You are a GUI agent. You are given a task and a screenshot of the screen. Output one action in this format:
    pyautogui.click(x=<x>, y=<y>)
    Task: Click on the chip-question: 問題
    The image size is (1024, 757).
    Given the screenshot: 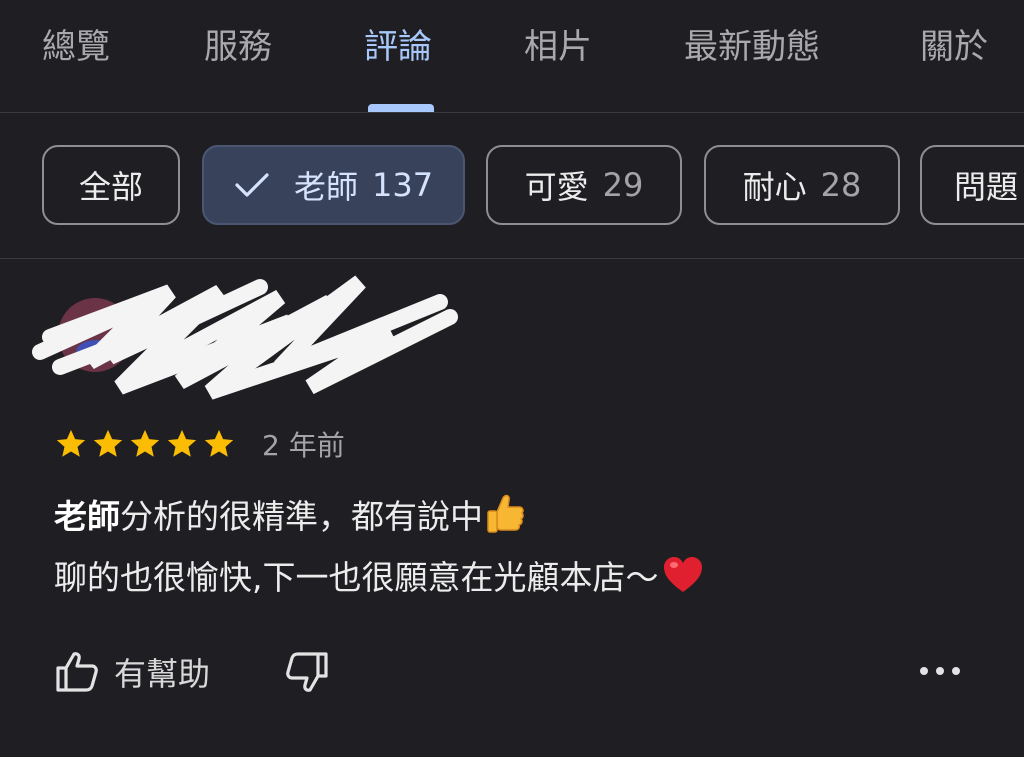 What is the action you would take?
    pyautogui.click(x=972, y=185)
    